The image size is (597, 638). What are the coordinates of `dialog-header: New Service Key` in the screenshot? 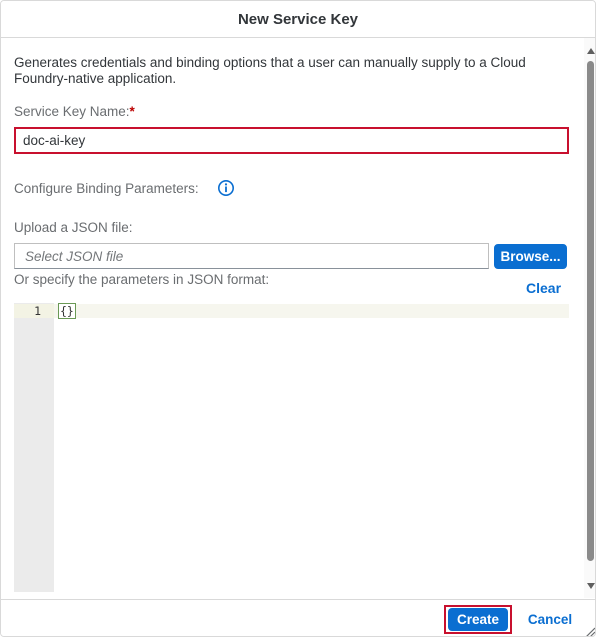 It's located at (298, 19).